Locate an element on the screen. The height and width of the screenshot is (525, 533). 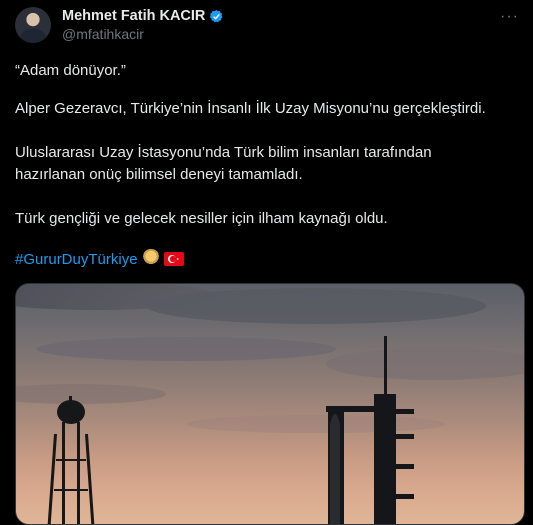
author-display-name: Mehmet Fatih KACIR is located at coordinates (133, 16).